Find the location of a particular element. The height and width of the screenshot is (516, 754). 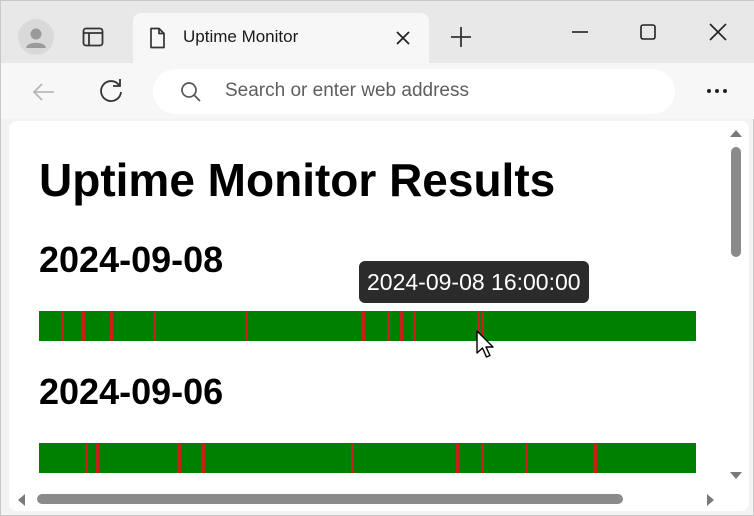

window-close-icon is located at coordinates (718, 32).